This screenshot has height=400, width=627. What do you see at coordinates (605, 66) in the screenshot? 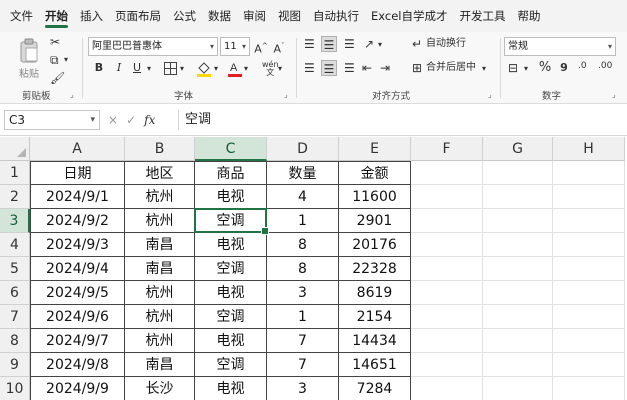
I see `decrease-decimal-icon: .00` at bounding box center [605, 66].